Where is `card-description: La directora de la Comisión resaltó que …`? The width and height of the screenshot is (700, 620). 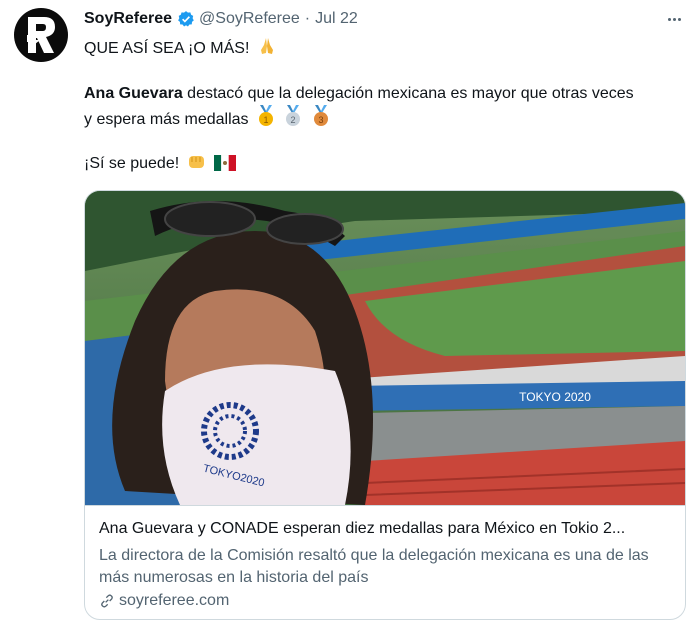 card-description: La directora de la Comisión resaltó que … is located at coordinates (374, 566).